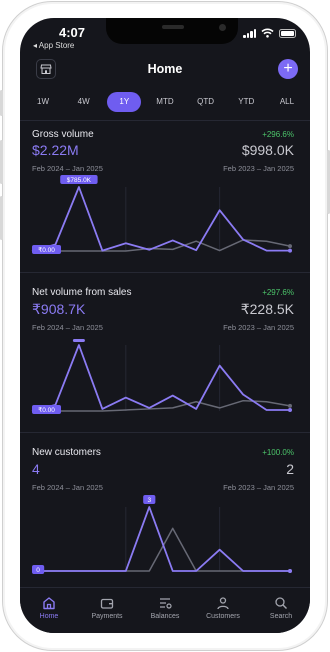 This screenshot has width=330, height=652. I want to click on bottom-tab-bar: Home Payments Balances Customers Search, so click(165, 610).